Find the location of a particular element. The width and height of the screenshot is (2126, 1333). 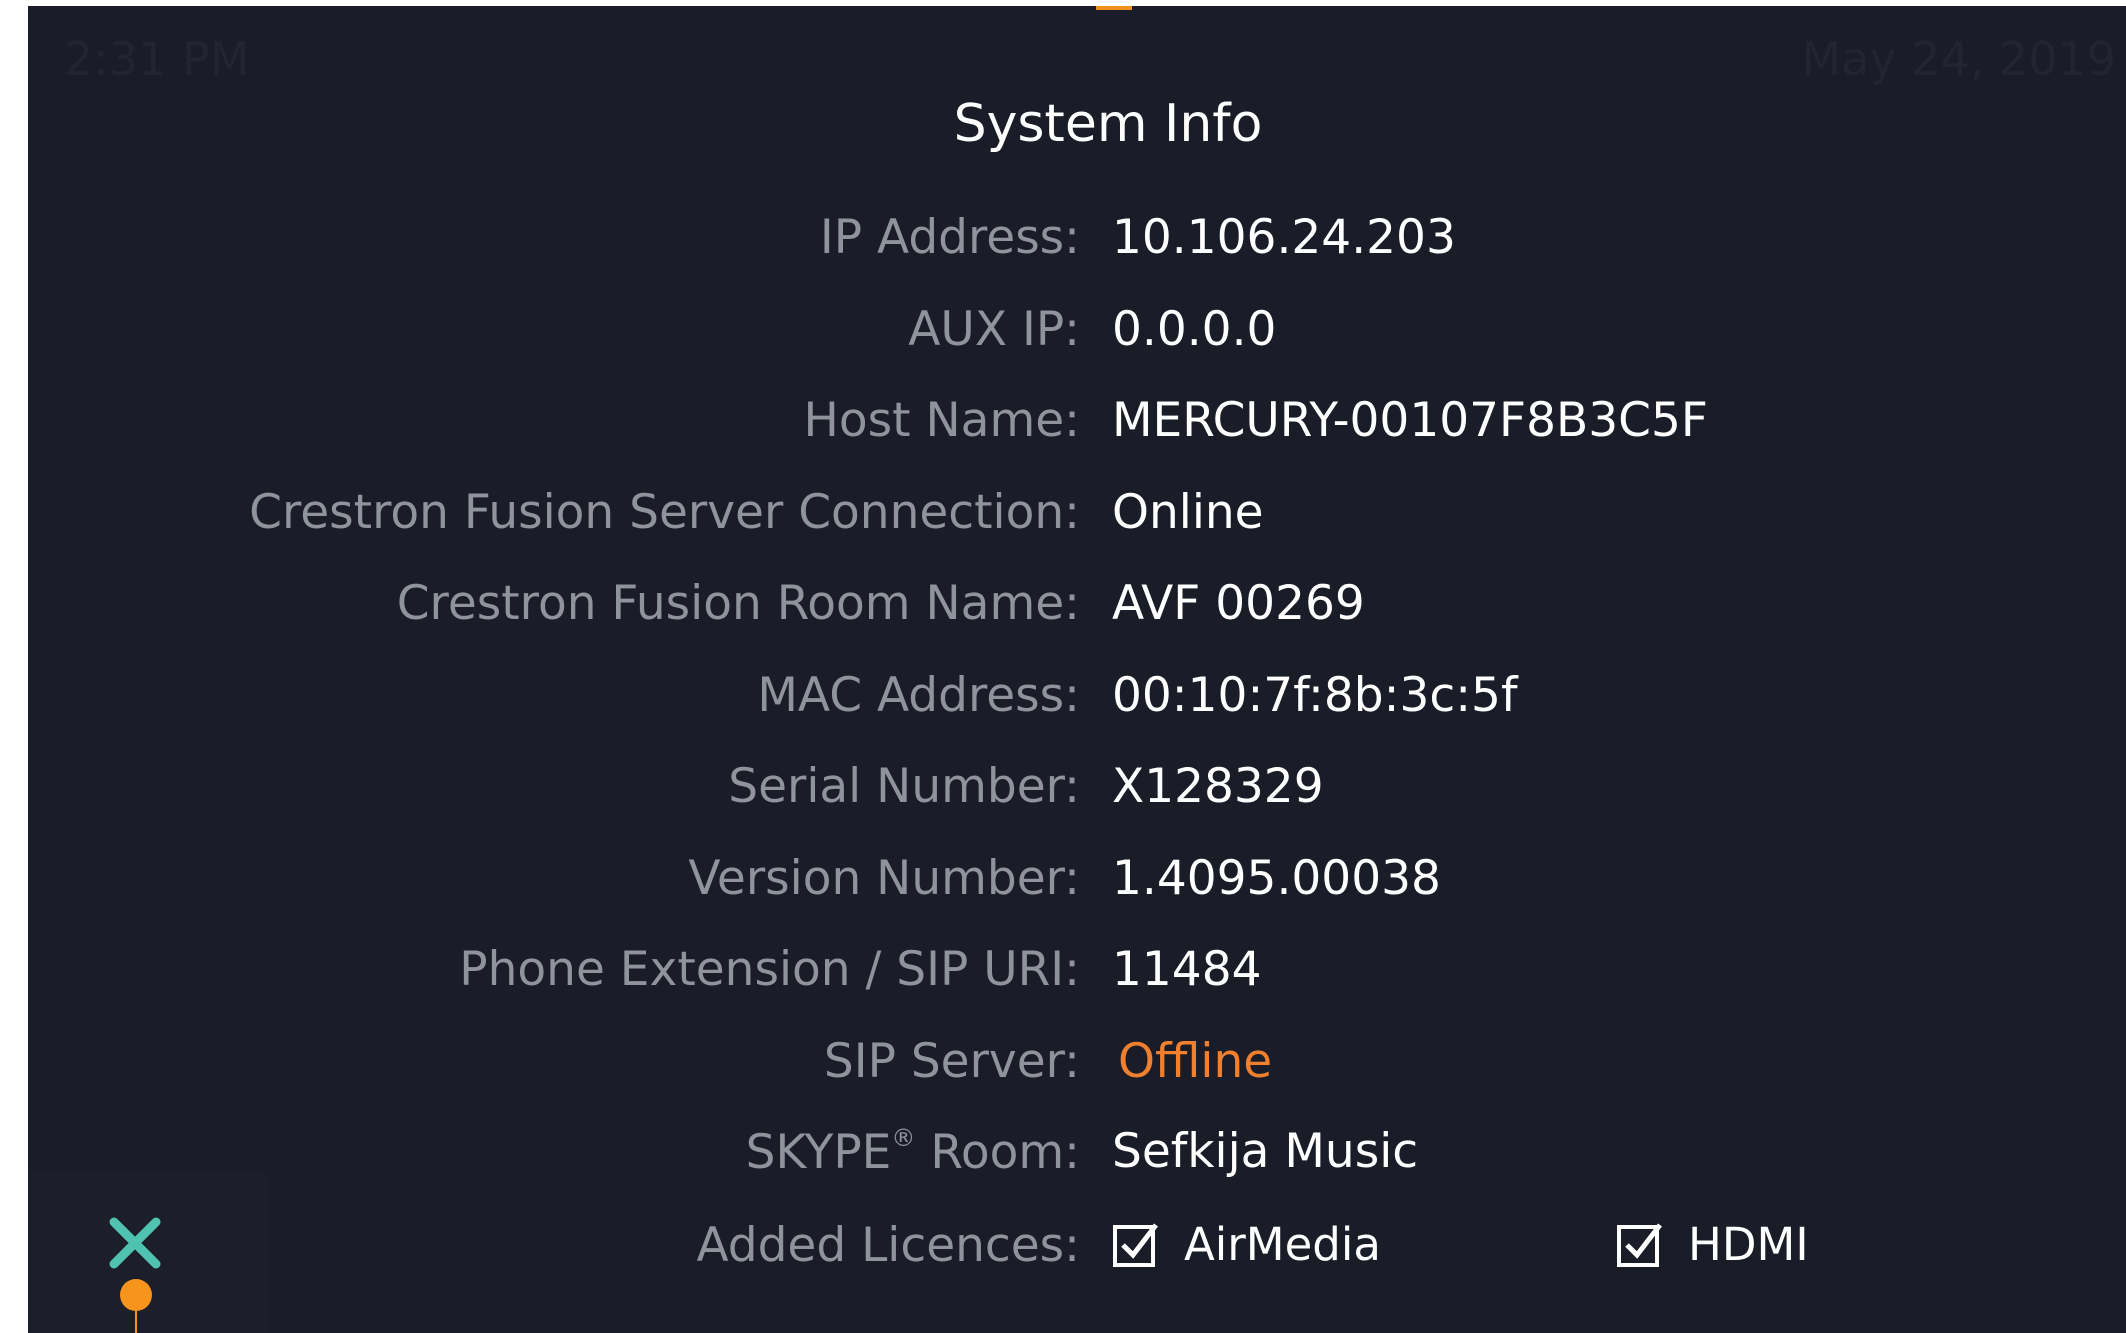

info-label: Phone Extension / SIP URI: is located at coordinates (769, 969).